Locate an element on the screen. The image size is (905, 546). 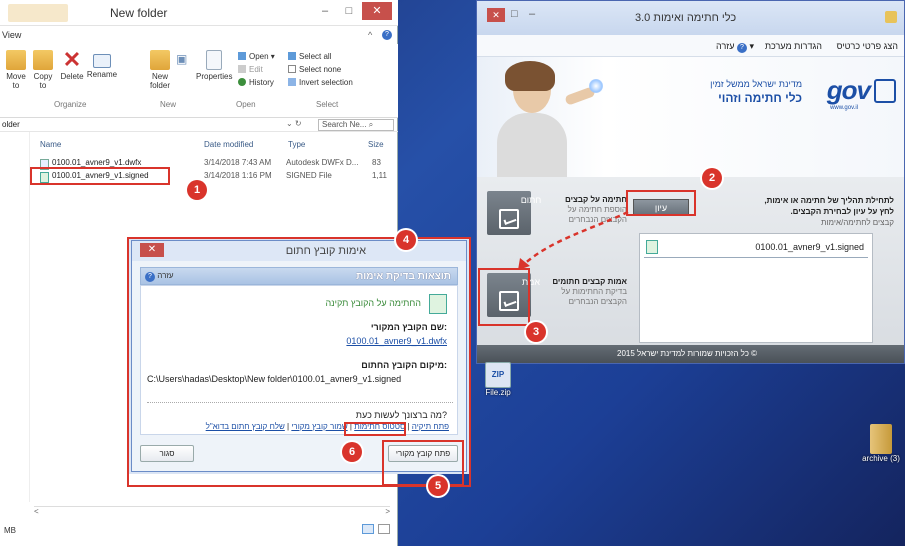
copy-to-icon is located at coordinates (43, 60).